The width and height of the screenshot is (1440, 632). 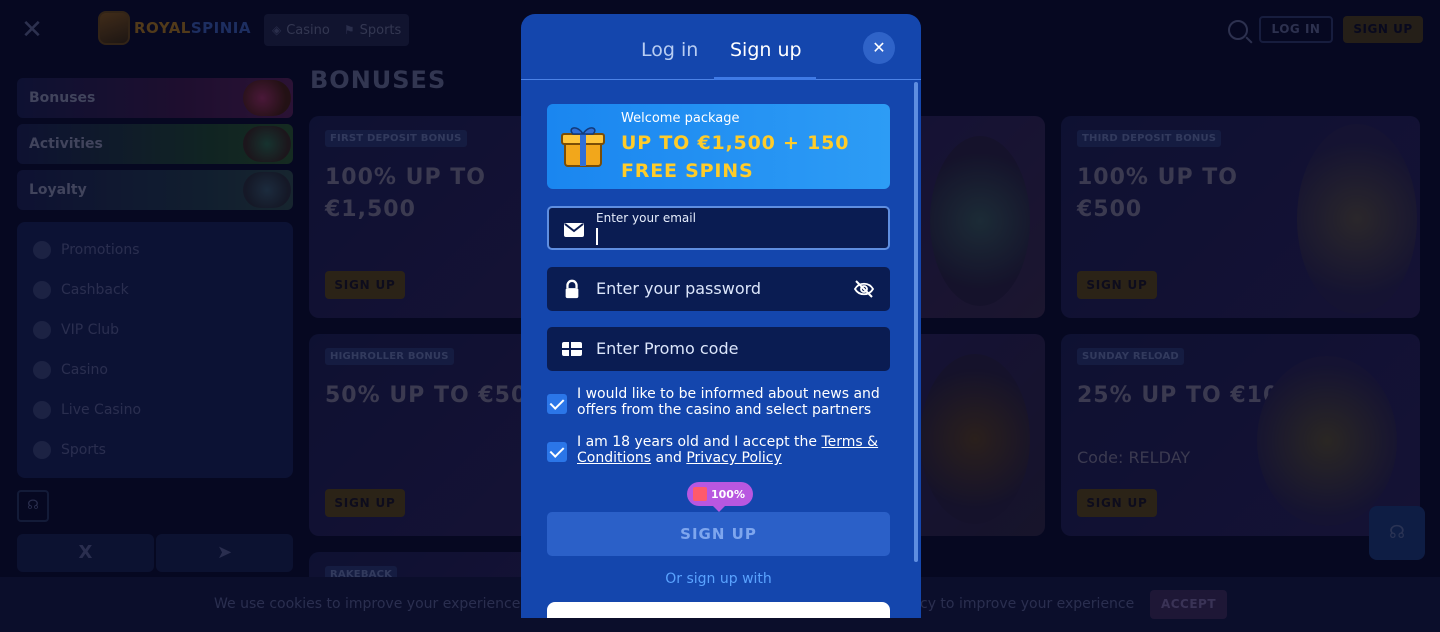 I want to click on privacy-policy-link: Privacy Policy, so click(x=733, y=458).